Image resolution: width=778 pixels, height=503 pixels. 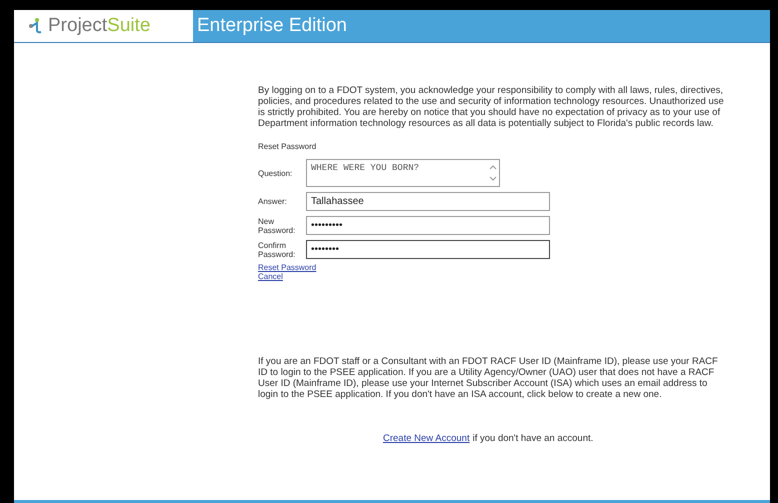 I want to click on info-text: If you are an FDOT staff or a Consultant with an FDOT RACF User ID (Mainframe ID), please use your RACF ID to login to the PSEE application. If you are a Utility Agency/Owner (UAO) user that does not have a RACF User ID (Mainframe ID), please use your Internet Subscriber Account (ISA) which uses an email address to login to the PSEE application. If you don't have an ISA account, click below to create a new one., so click(x=488, y=378).